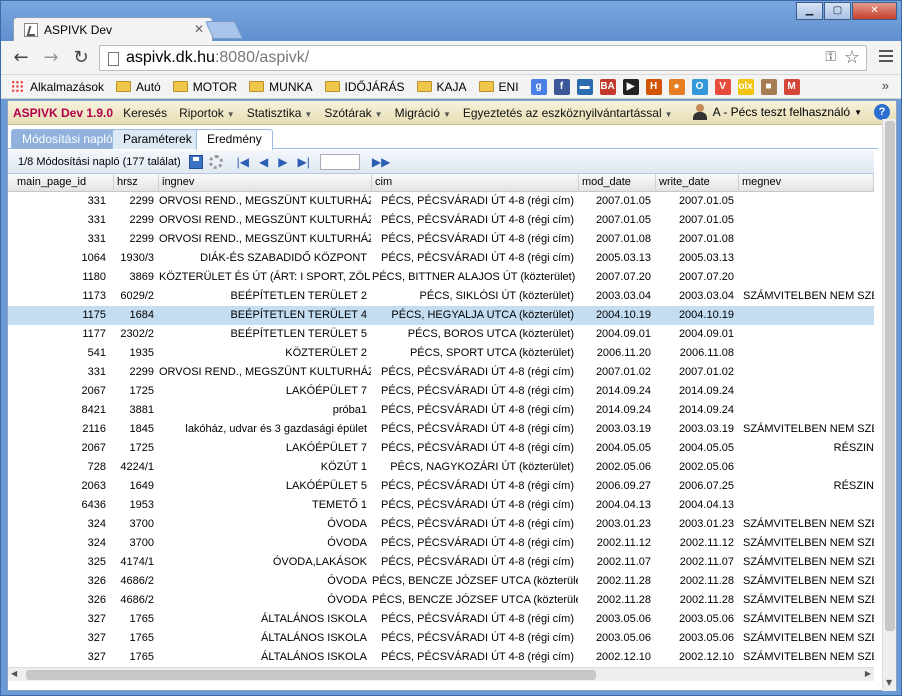  Describe the element at coordinates (676, 86) in the screenshot. I see `ring-icon: ●` at that location.